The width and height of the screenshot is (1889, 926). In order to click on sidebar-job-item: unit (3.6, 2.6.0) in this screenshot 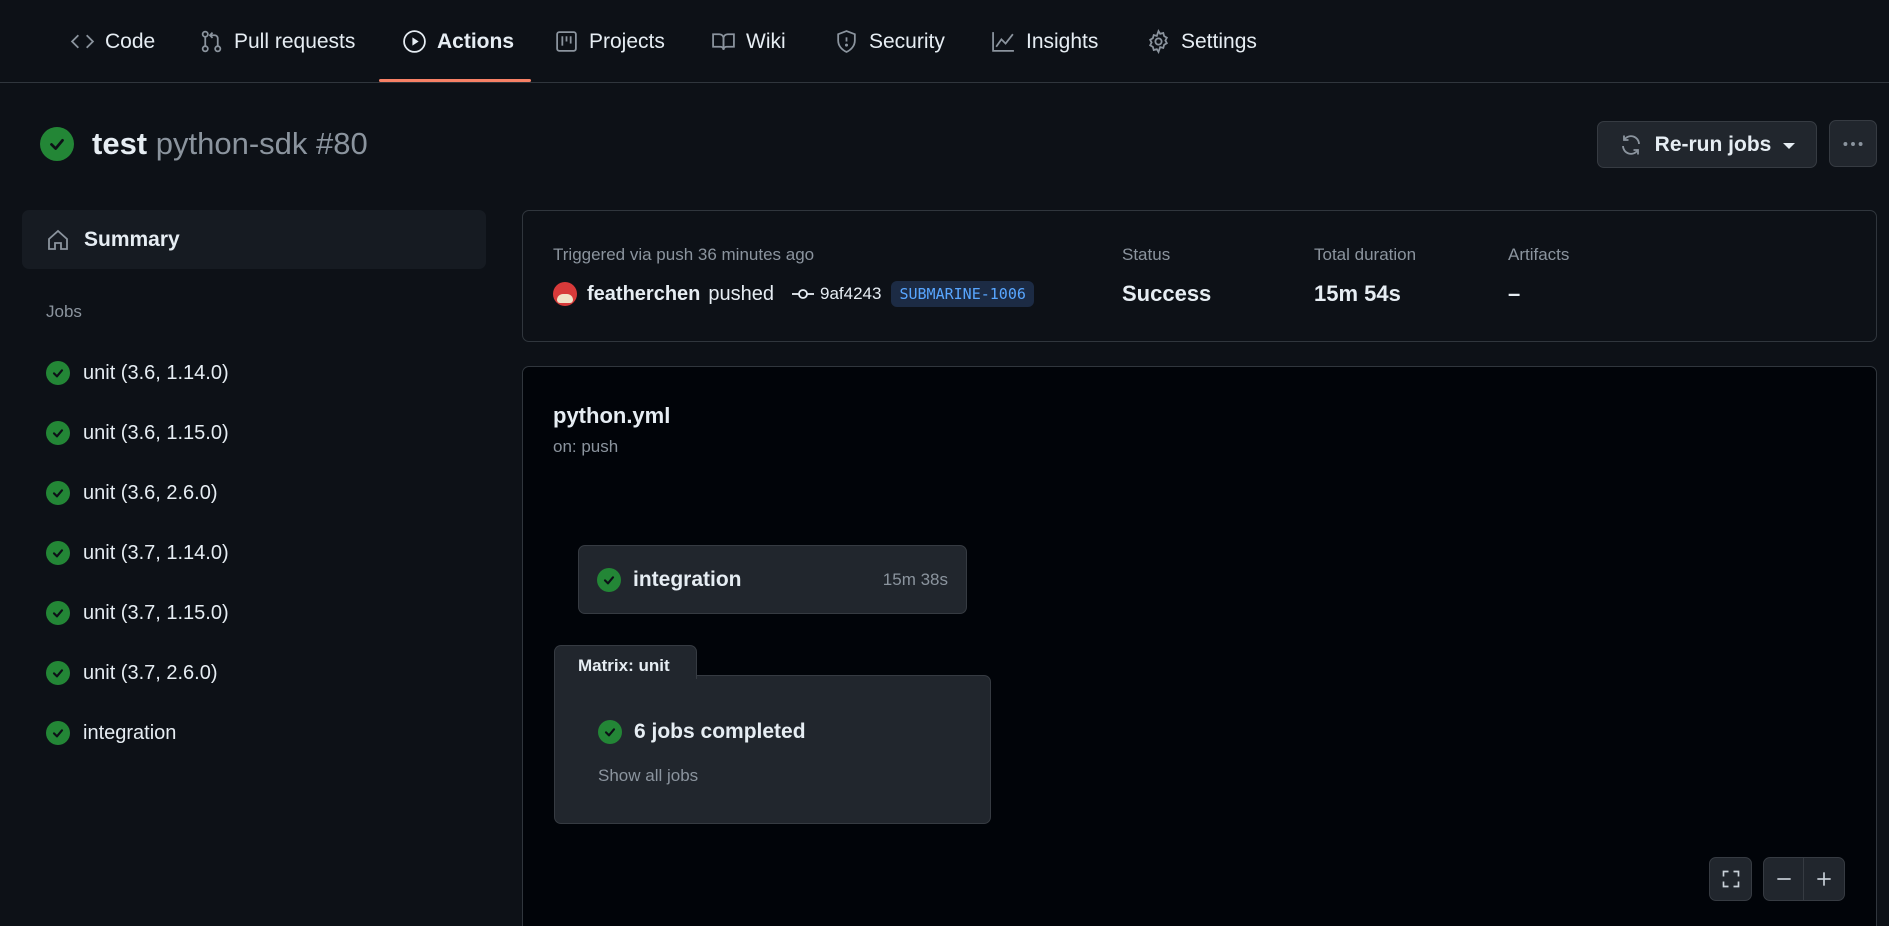, I will do `click(132, 493)`.